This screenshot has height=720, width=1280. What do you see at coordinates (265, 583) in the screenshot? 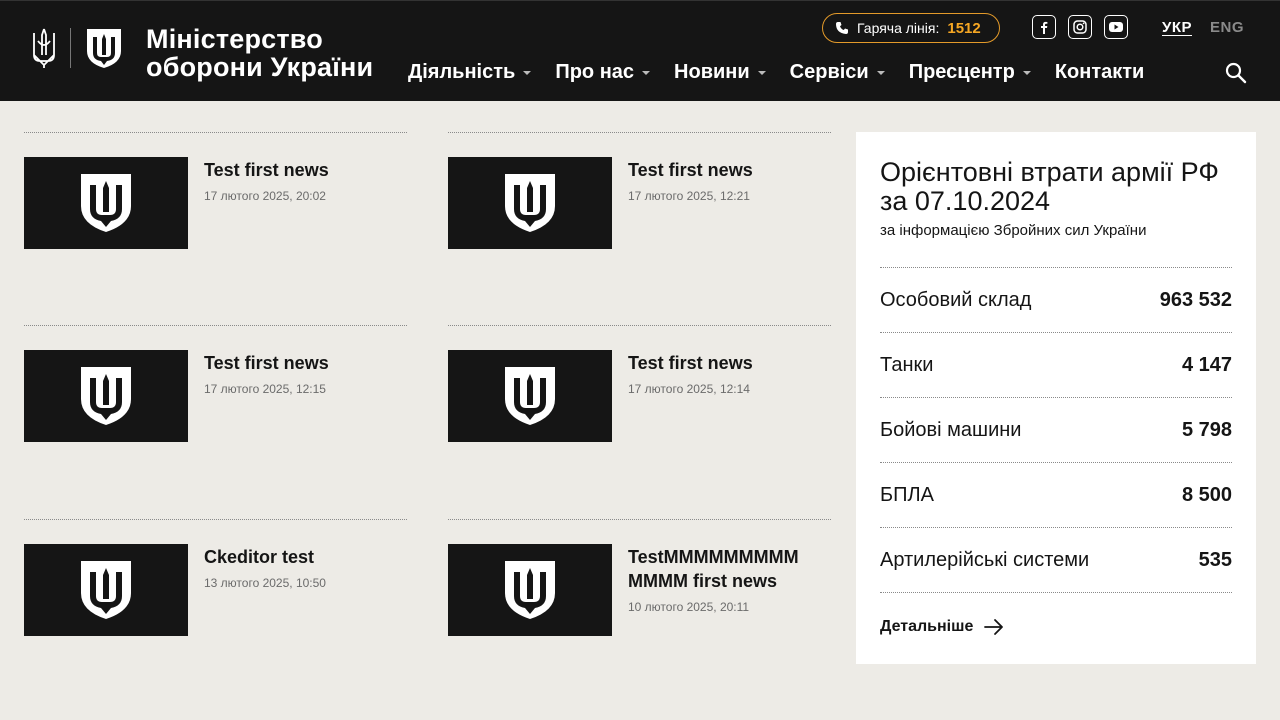
I see `news-date: 13 лютого 2025, 10:50` at bounding box center [265, 583].